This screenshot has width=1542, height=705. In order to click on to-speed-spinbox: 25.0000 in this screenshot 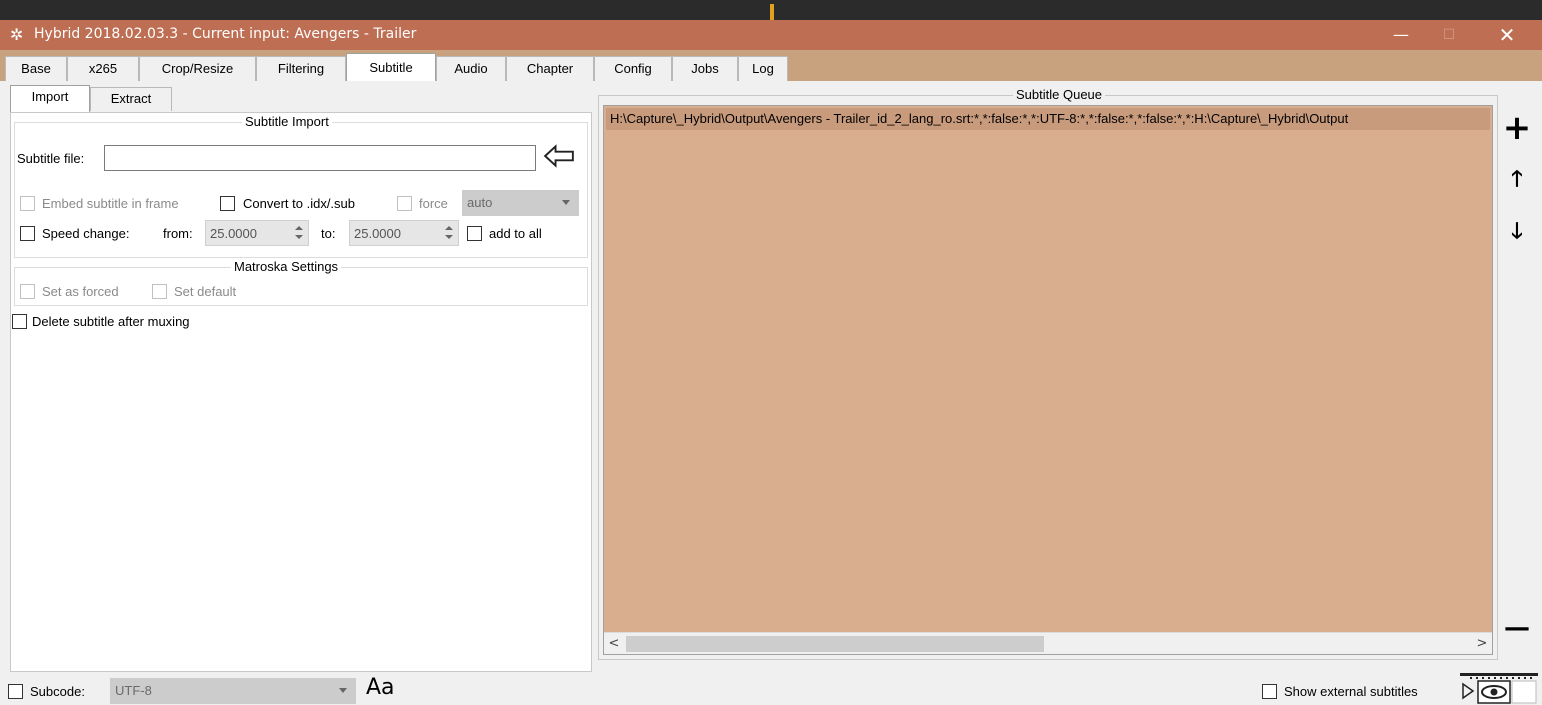, I will do `click(404, 233)`.